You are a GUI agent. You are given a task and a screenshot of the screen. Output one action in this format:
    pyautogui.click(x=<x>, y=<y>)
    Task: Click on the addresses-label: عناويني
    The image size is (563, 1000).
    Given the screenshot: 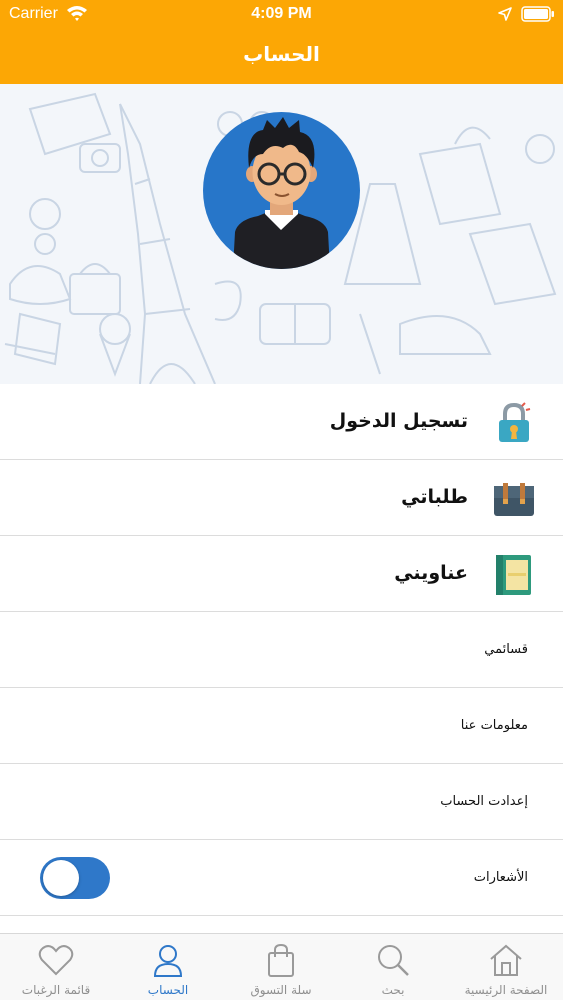 What is the action you would take?
    pyautogui.click(x=431, y=573)
    